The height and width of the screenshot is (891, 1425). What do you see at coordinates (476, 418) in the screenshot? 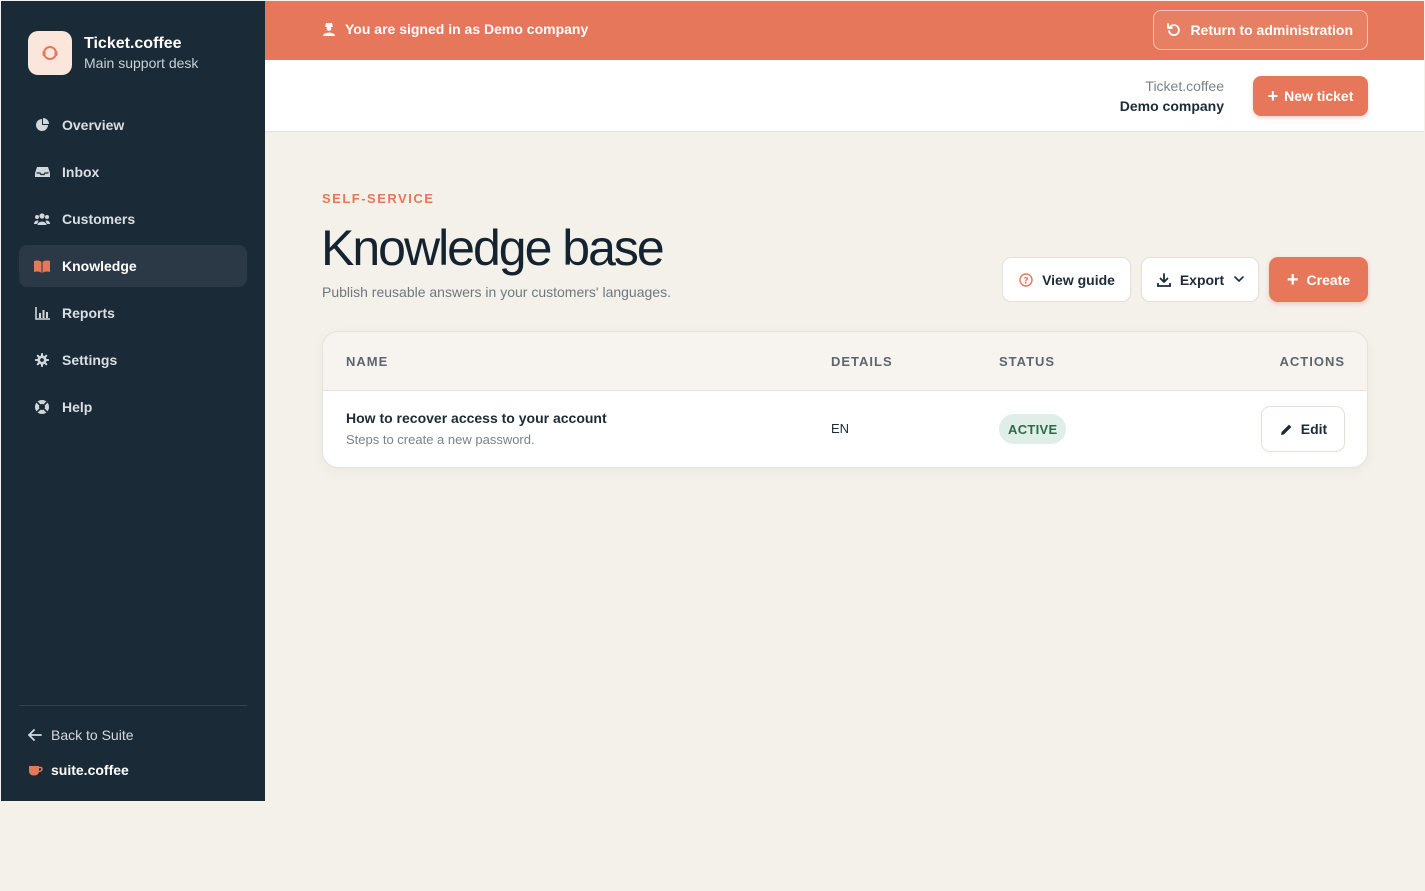
I see `article-title: How to recover access to your account` at bounding box center [476, 418].